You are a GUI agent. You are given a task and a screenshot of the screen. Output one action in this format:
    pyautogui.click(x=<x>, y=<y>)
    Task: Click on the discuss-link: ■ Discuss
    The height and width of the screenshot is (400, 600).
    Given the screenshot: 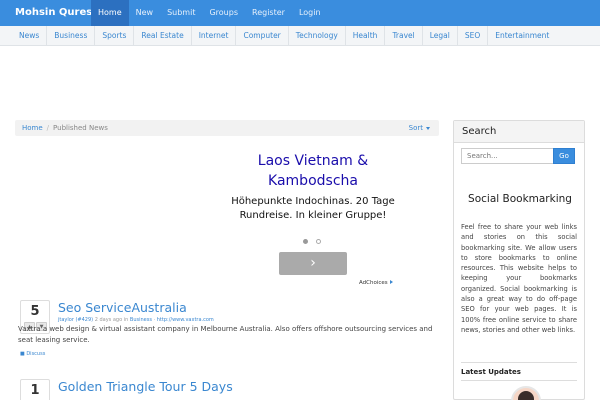 What is the action you would take?
    pyautogui.click(x=32, y=354)
    